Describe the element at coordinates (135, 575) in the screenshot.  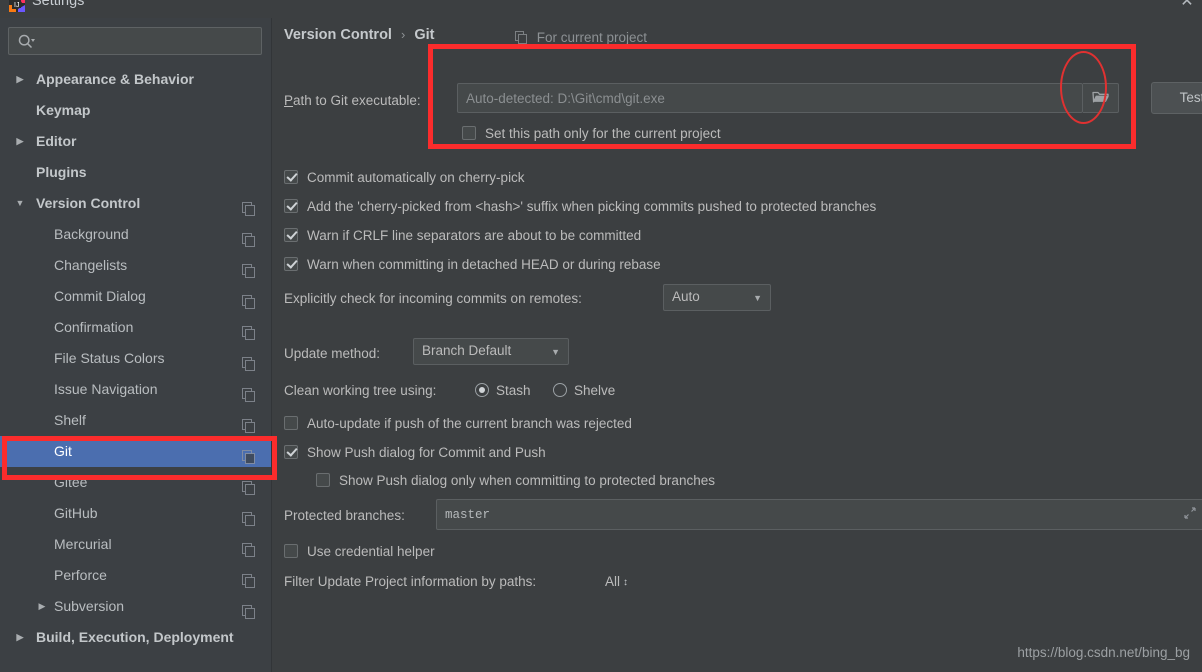
I see `sidebar-item-perforce: Perforce` at that location.